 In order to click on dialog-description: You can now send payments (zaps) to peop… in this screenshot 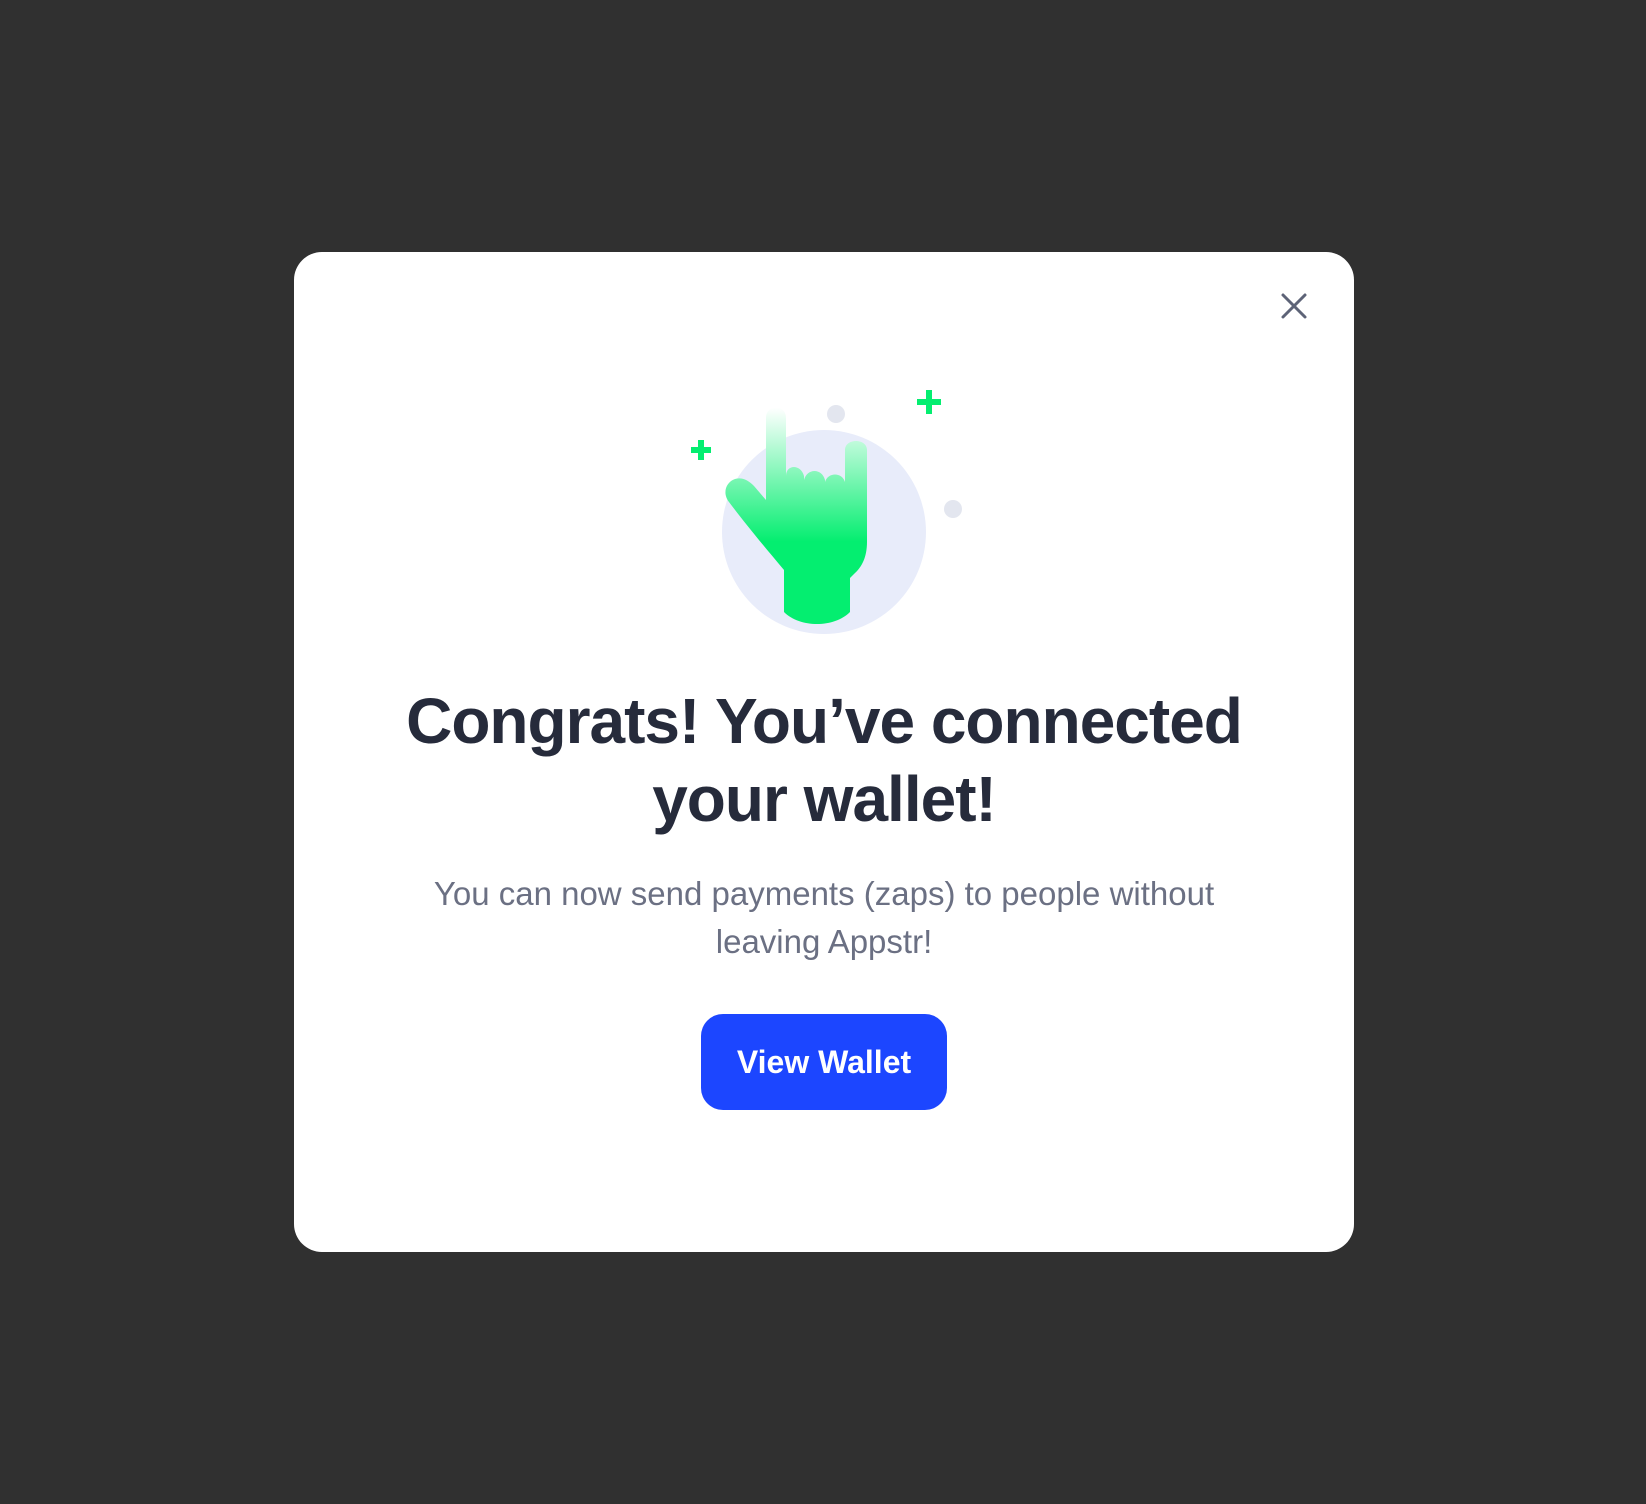, I will do `click(824, 917)`.